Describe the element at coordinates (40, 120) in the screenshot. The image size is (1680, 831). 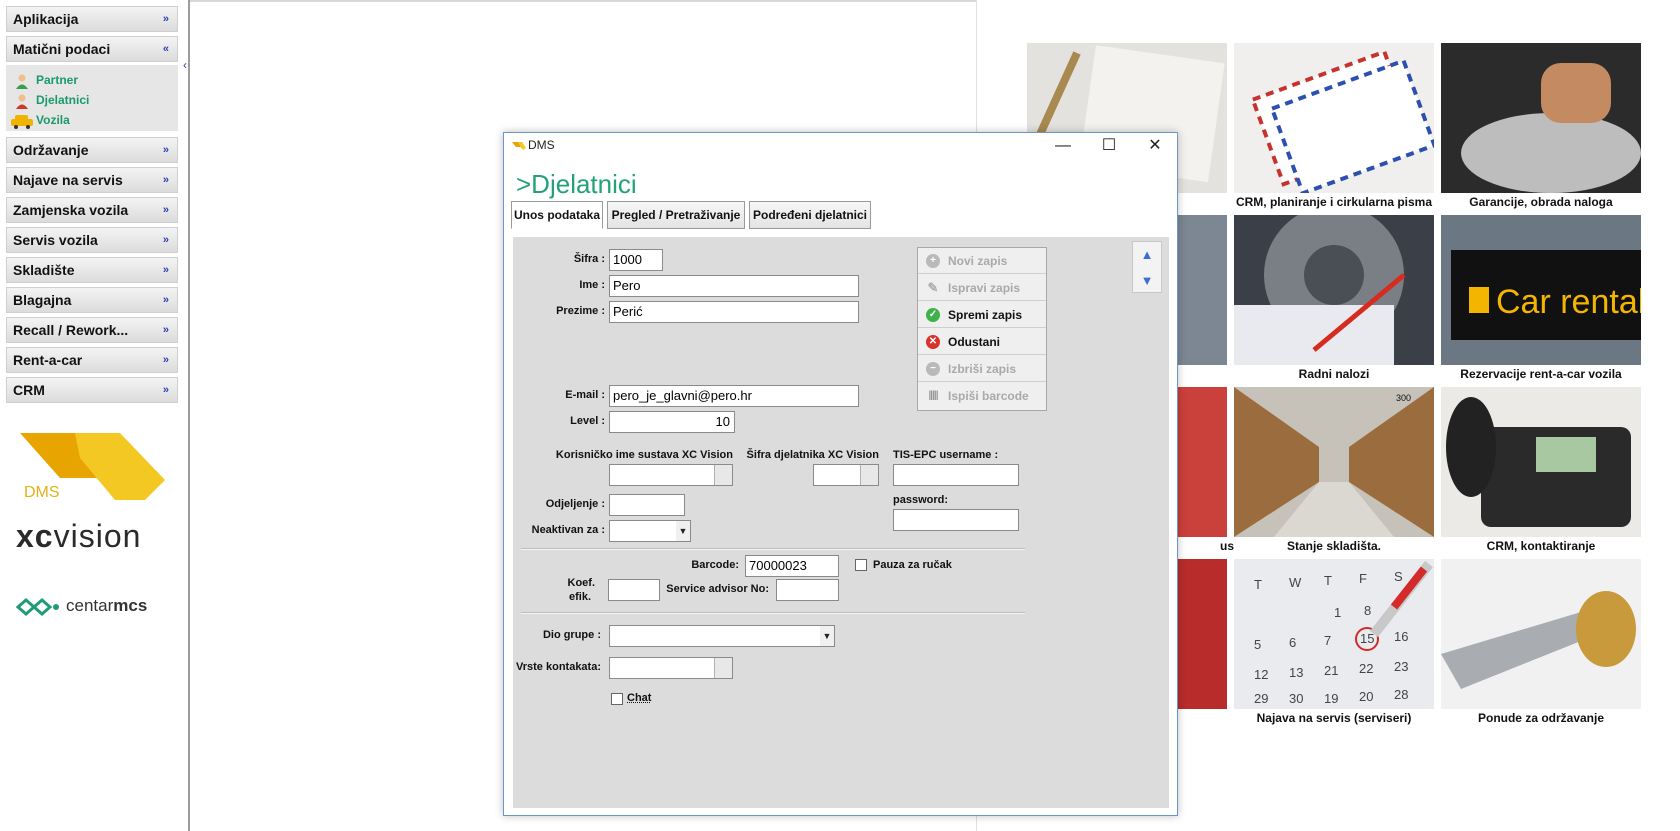
I see `submenu-item-vozila: Vozila` at that location.